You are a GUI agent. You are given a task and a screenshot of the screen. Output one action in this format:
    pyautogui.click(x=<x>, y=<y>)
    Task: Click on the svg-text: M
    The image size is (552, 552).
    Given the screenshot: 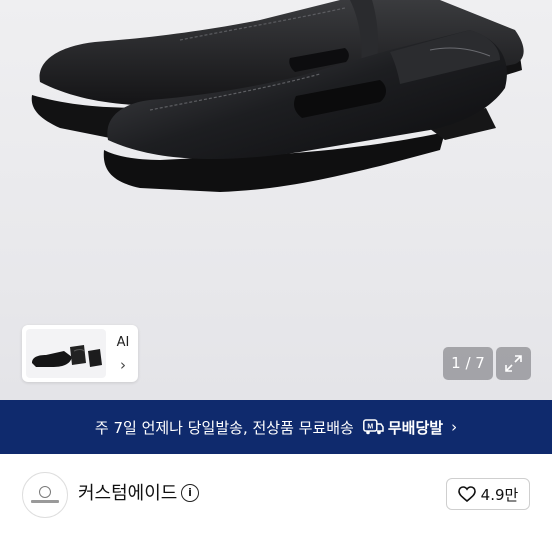 What is the action you would take?
    pyautogui.click(x=370, y=427)
    